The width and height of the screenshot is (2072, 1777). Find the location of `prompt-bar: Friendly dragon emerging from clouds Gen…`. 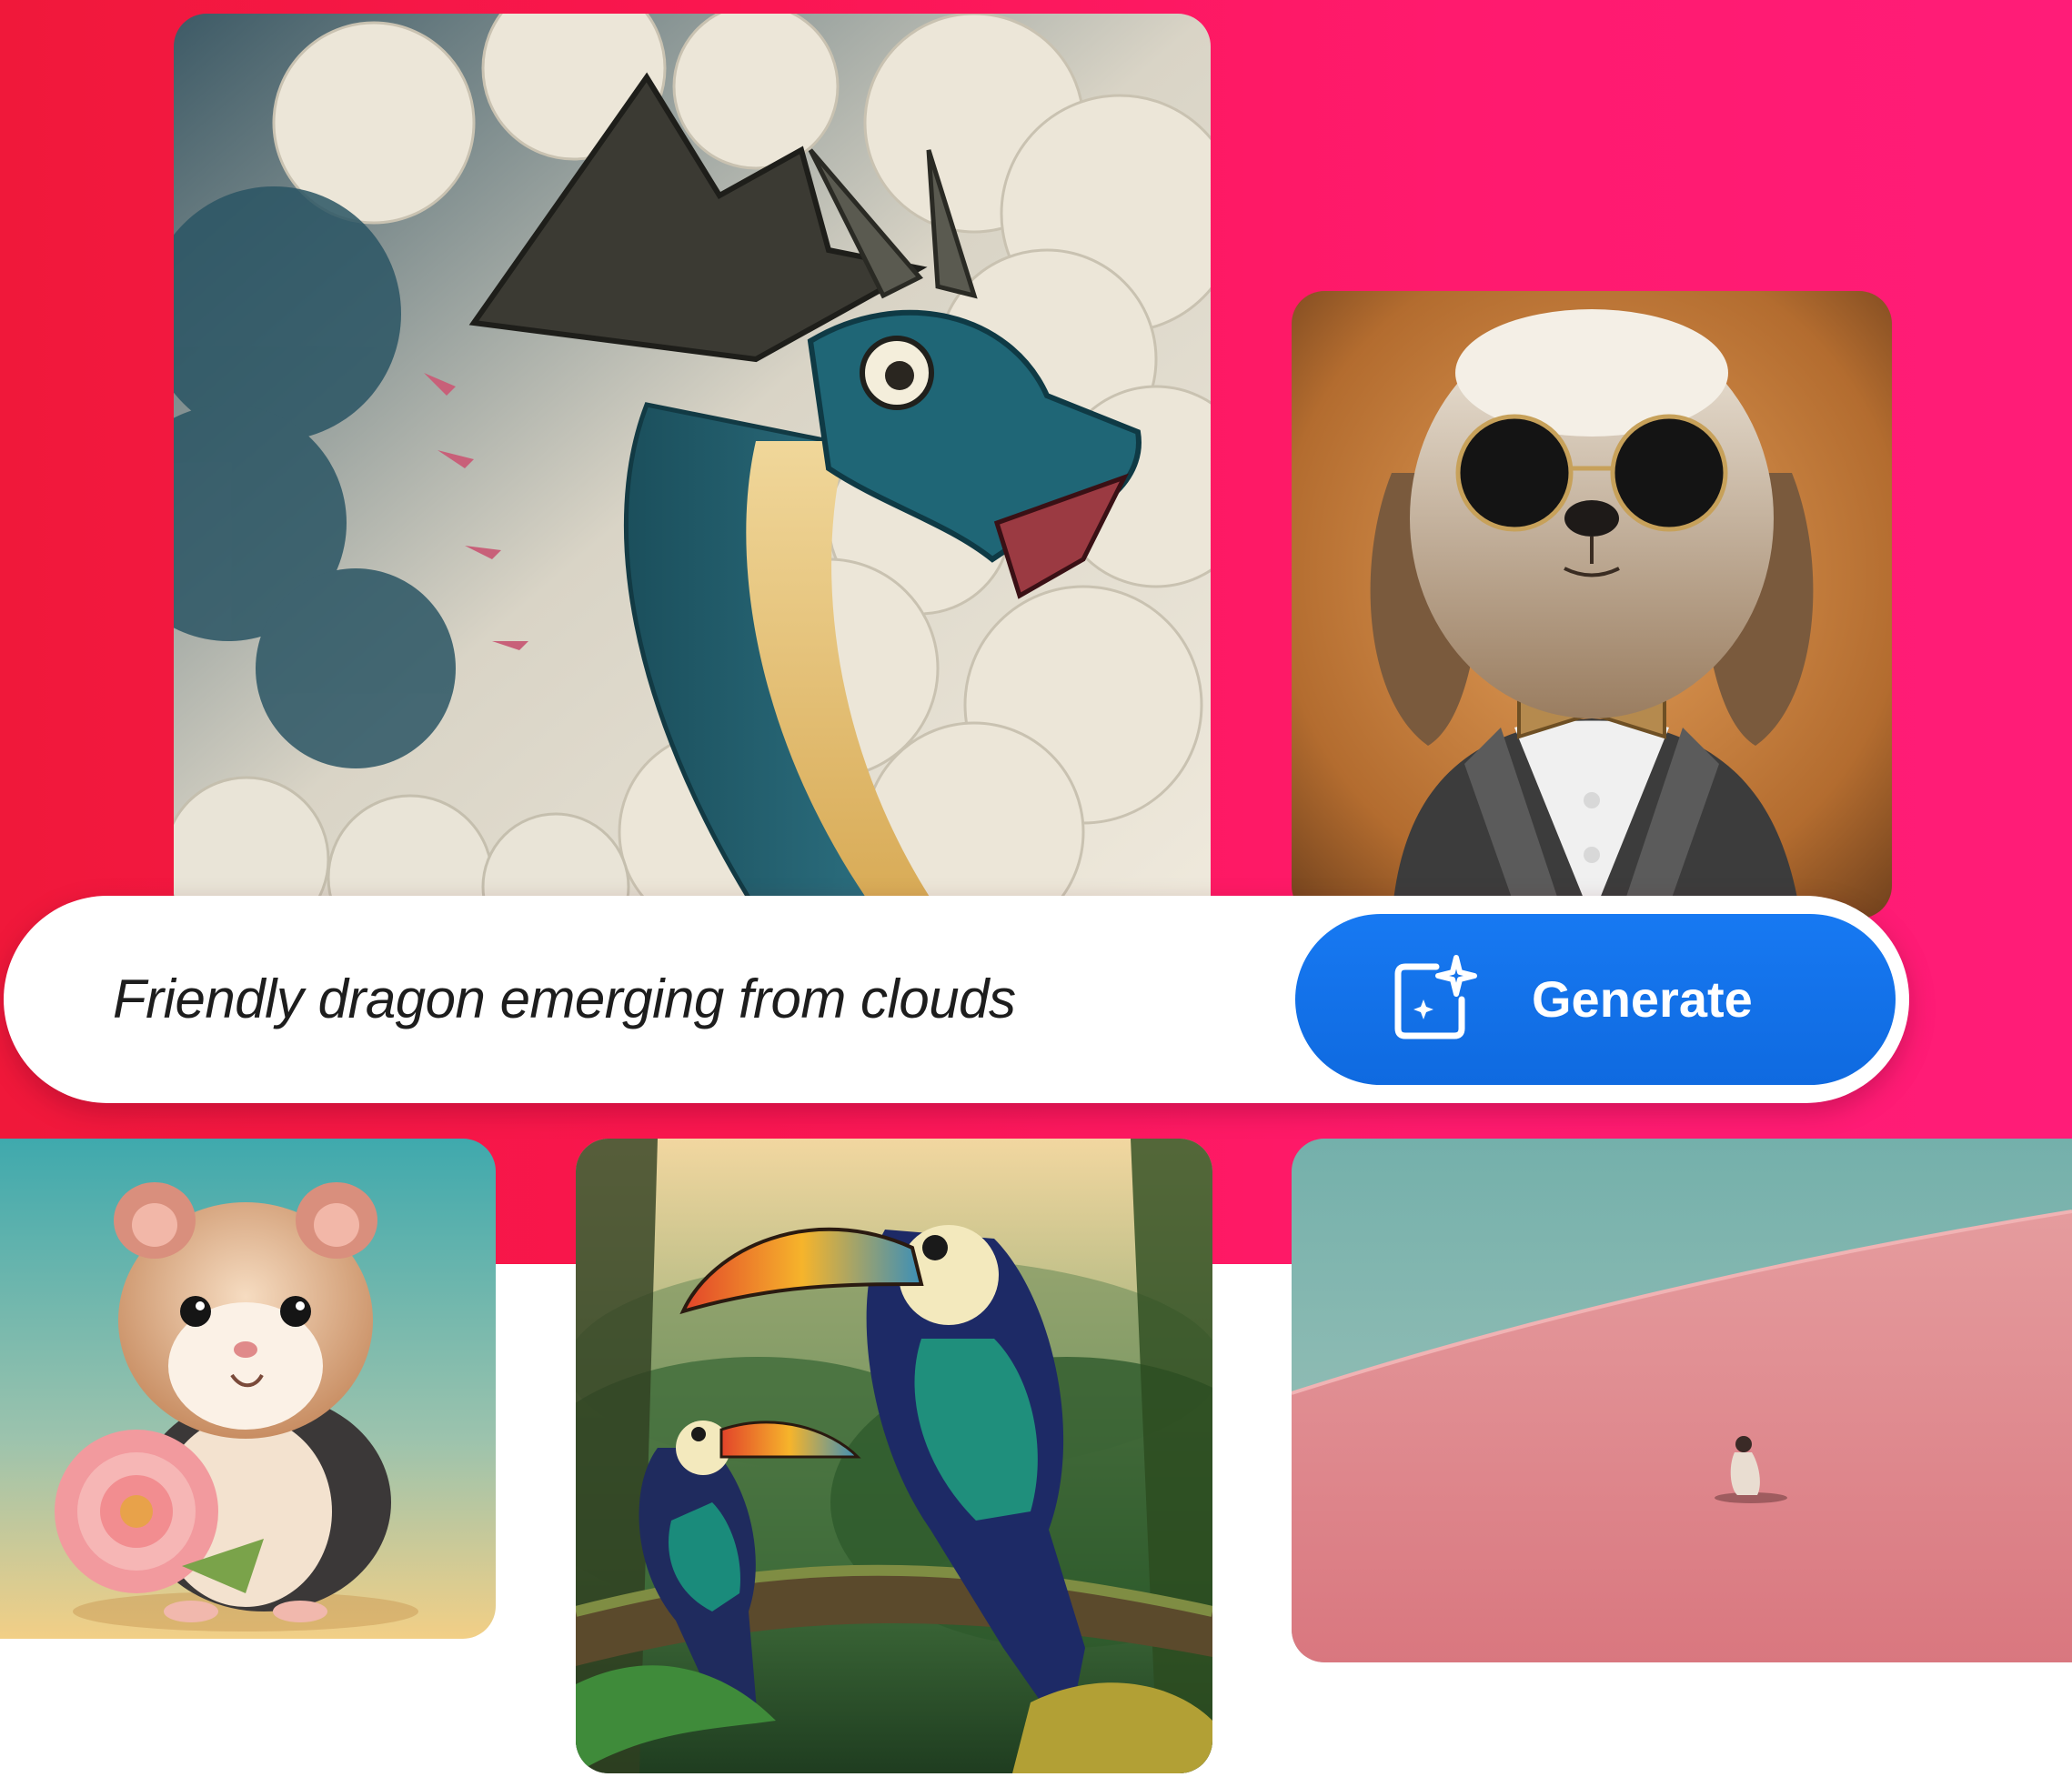

prompt-bar: Friendly dragon emerging from clouds Gen… is located at coordinates (956, 999).